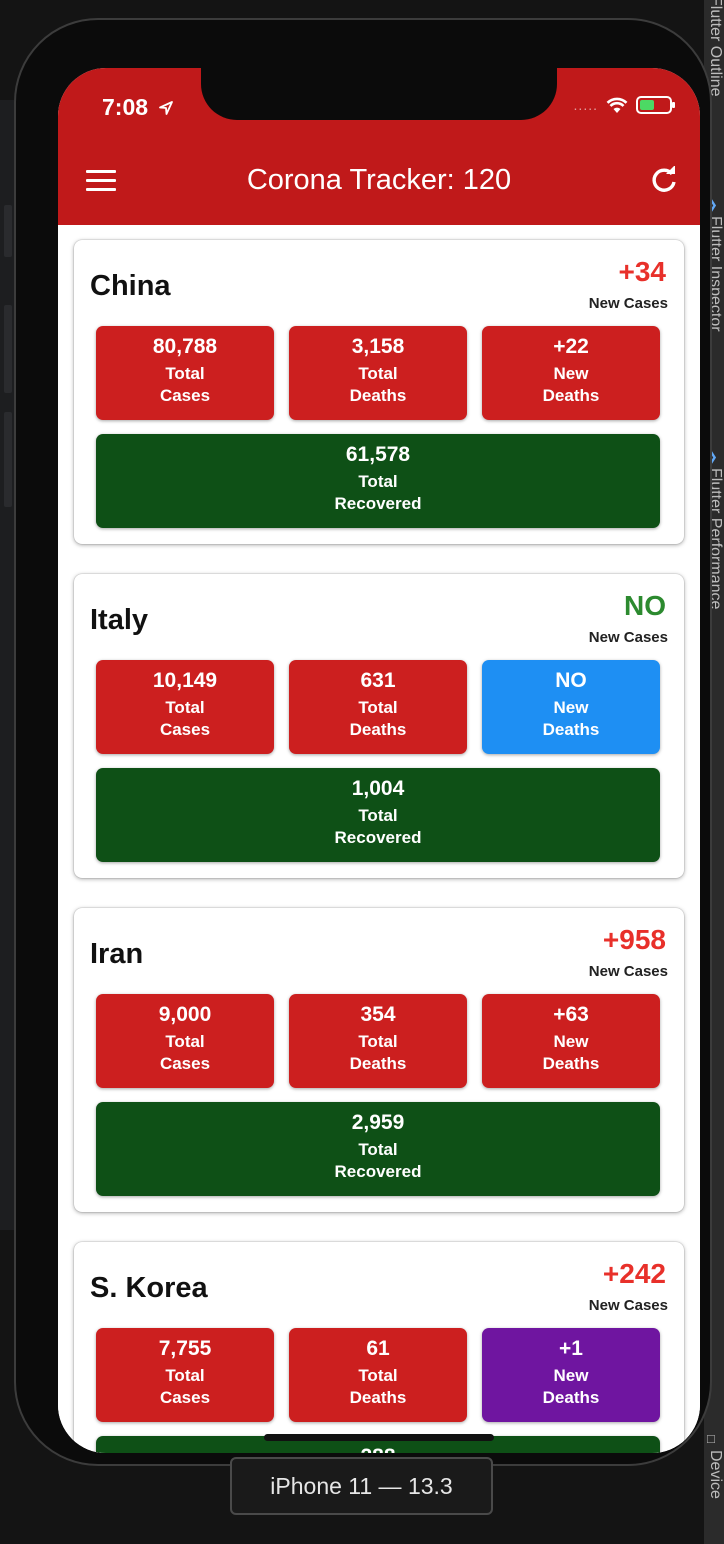 The height and width of the screenshot is (1544, 724). I want to click on new-deaths-box: +1 New Deaths, so click(571, 1375).